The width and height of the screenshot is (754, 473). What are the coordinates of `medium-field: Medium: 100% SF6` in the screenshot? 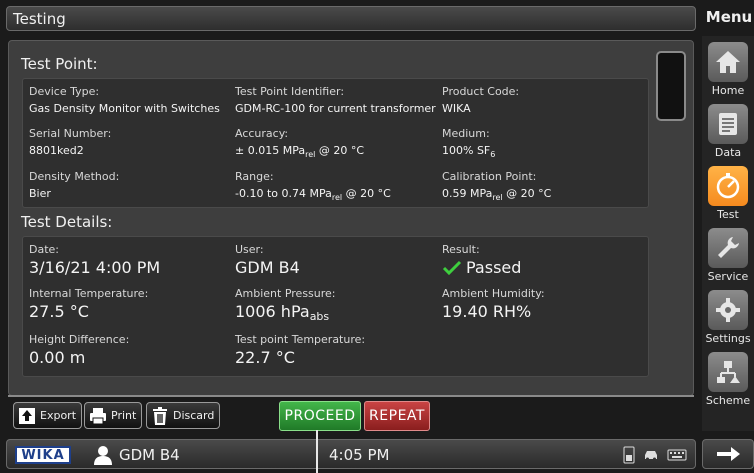 It's located at (469, 143).